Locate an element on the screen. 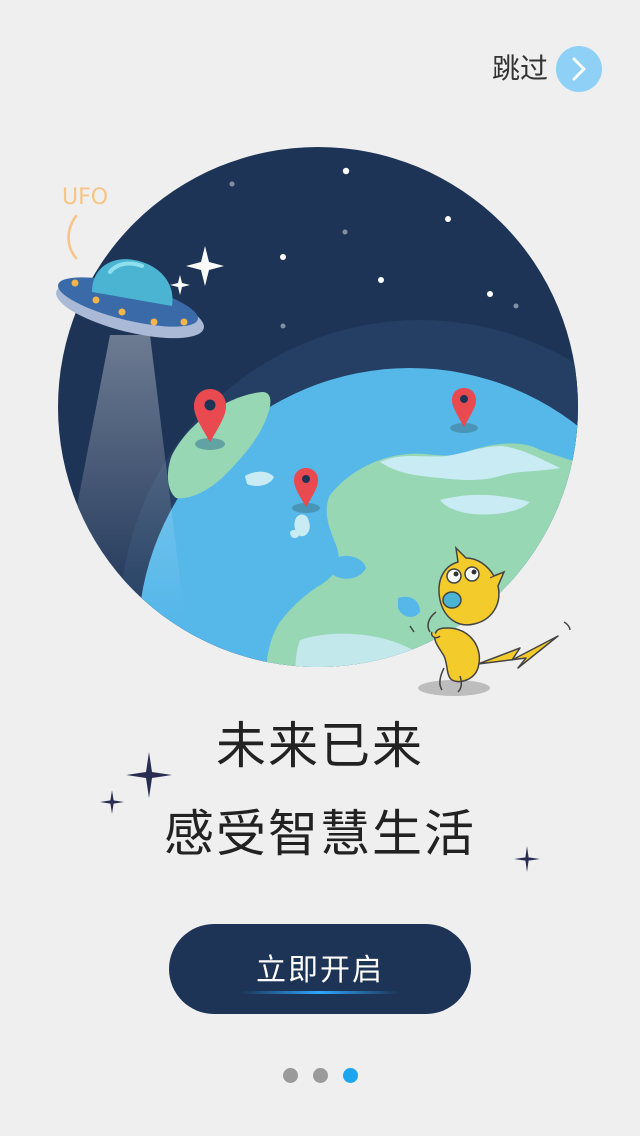 This screenshot has width=640, height=1136. location-pin-icon is located at coordinates (210, 419).